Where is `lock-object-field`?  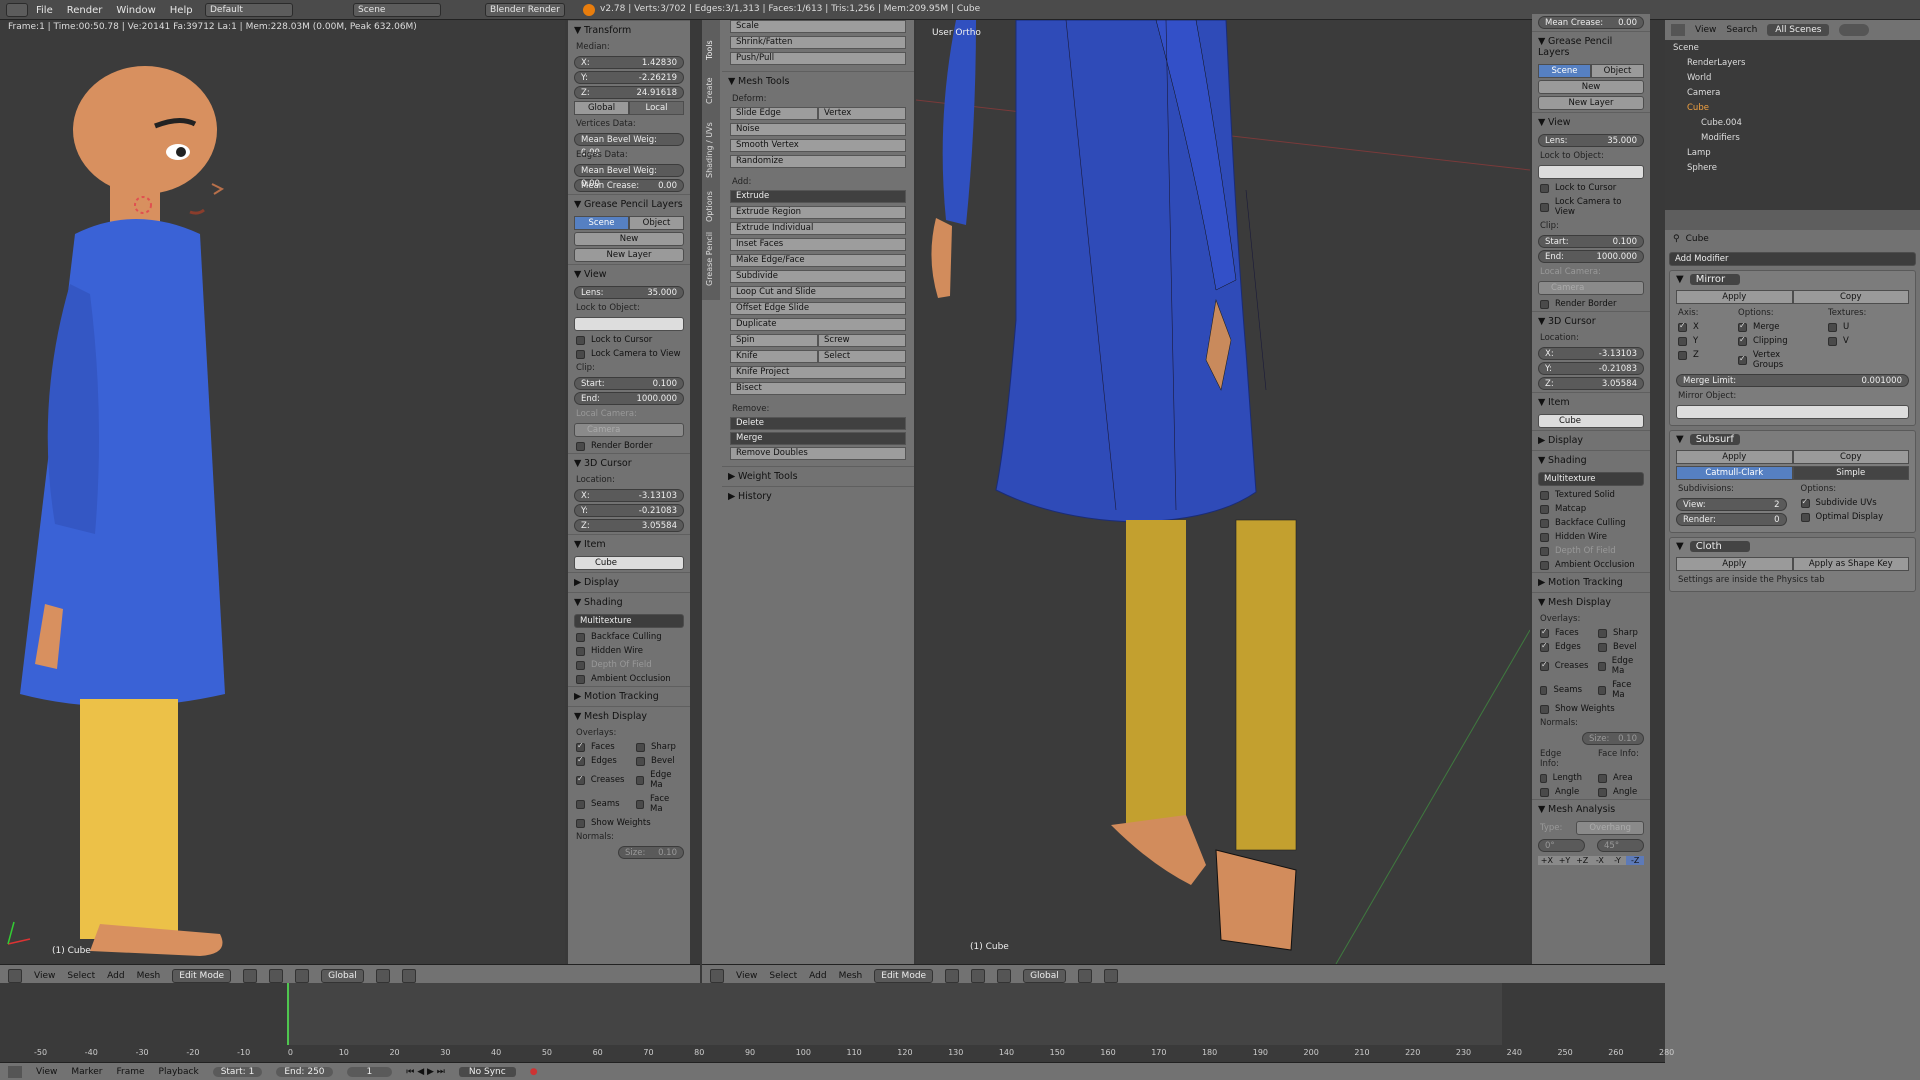
lock-object-field is located at coordinates (629, 324).